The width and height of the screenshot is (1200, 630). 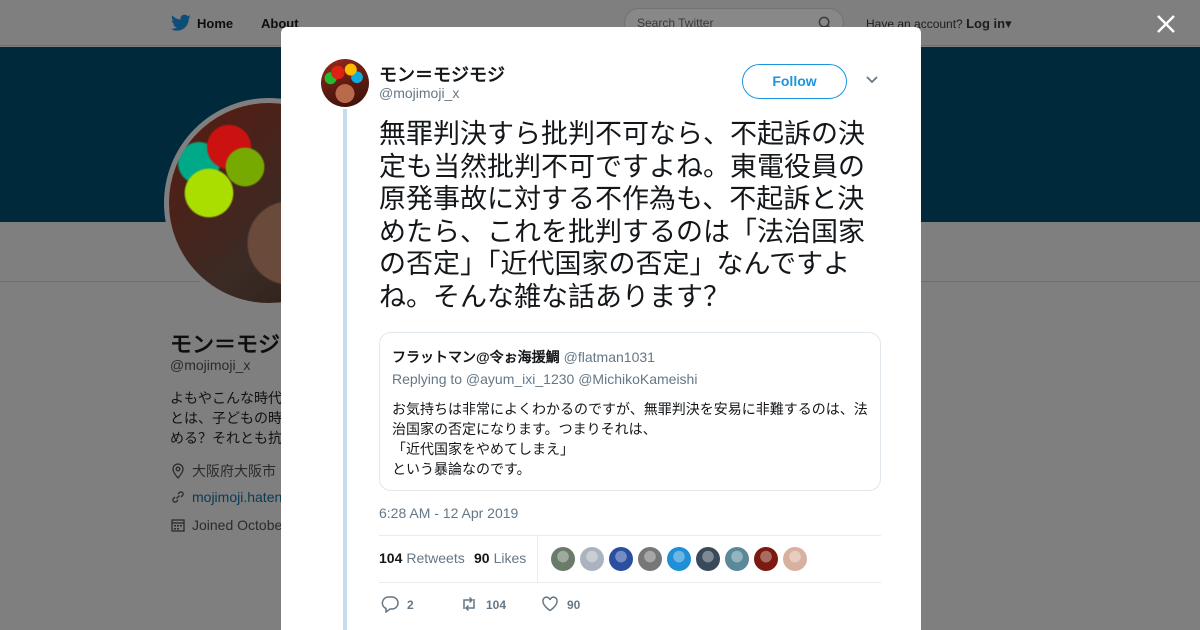 What do you see at coordinates (482, 558) in the screenshot?
I see `likes-count: 90` at bounding box center [482, 558].